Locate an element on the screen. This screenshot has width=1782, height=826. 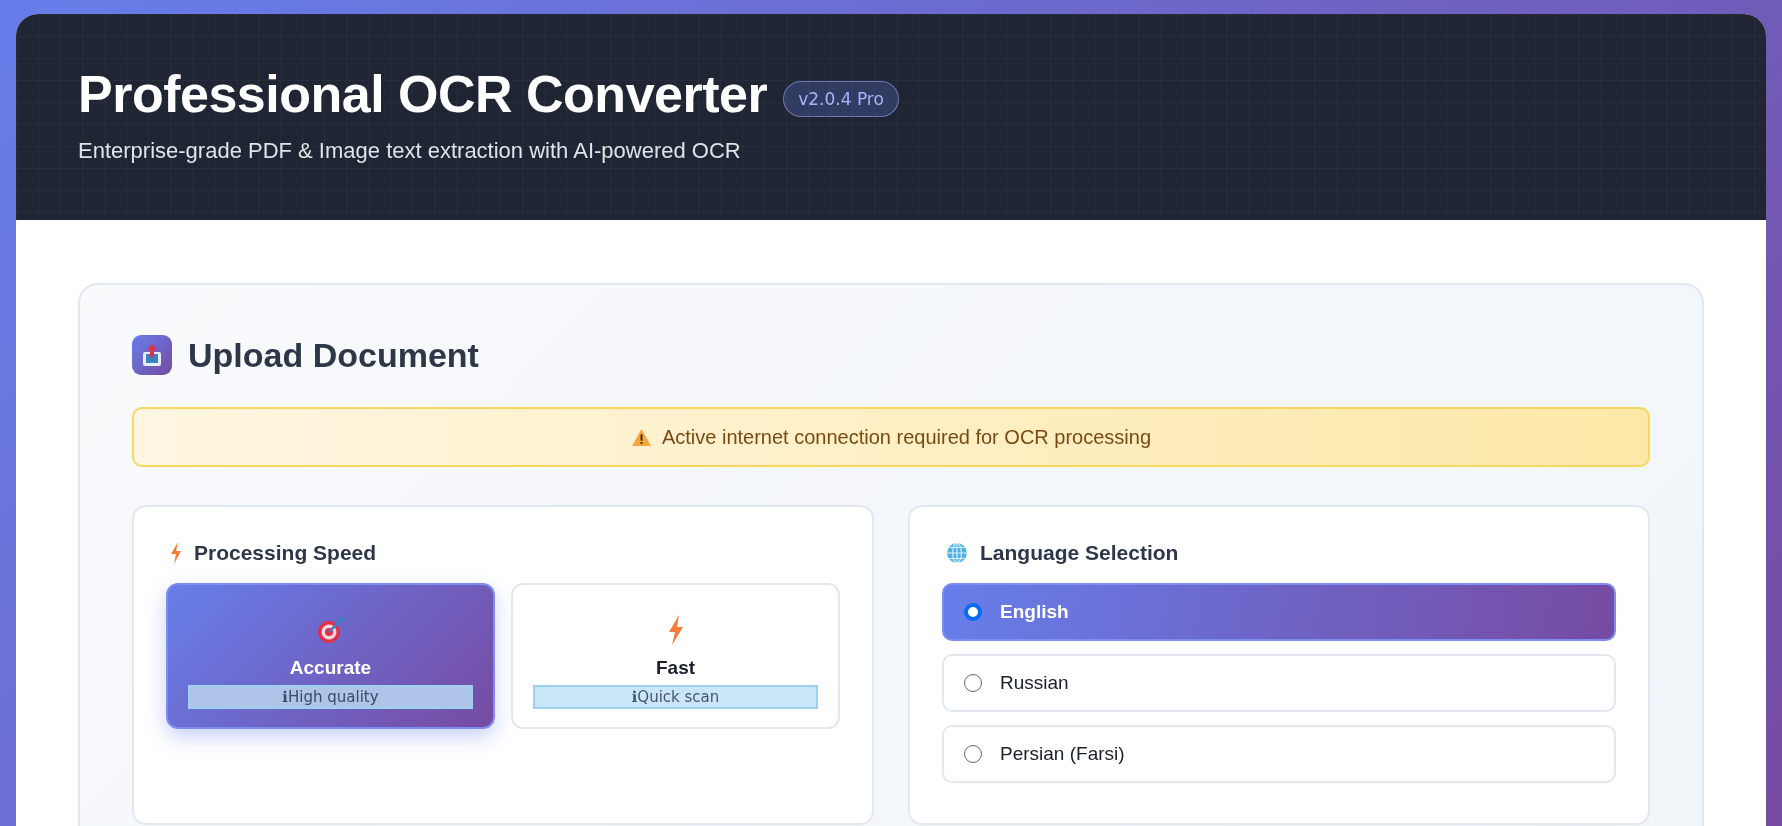
warning-text: Active internet connection required for OCR processing is located at coordinates (906, 437).